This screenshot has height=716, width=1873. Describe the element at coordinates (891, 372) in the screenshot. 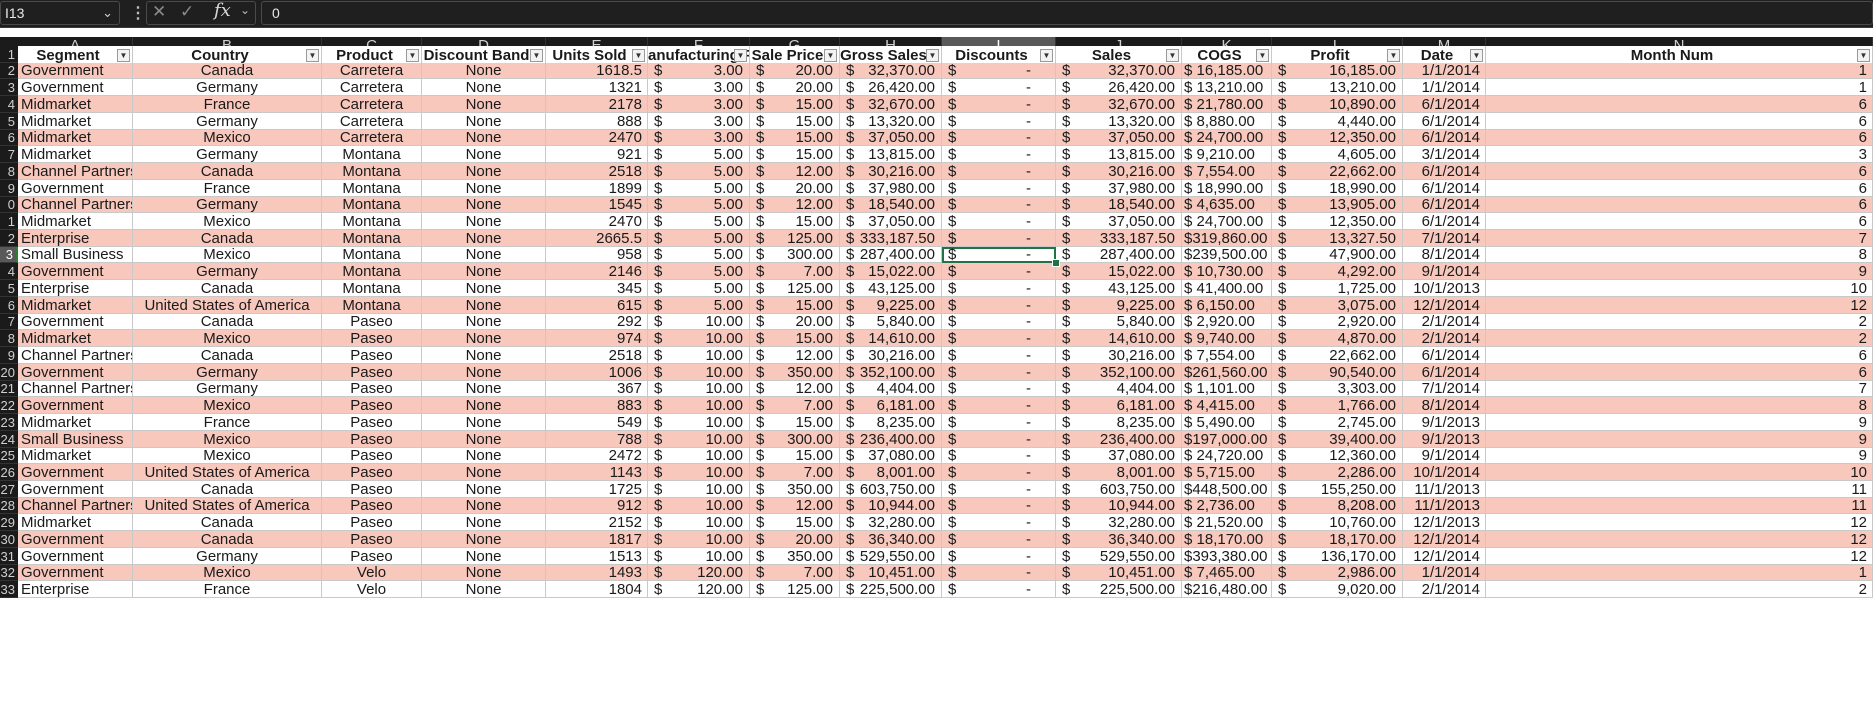

I see `cell-h: $352,100.00` at that location.